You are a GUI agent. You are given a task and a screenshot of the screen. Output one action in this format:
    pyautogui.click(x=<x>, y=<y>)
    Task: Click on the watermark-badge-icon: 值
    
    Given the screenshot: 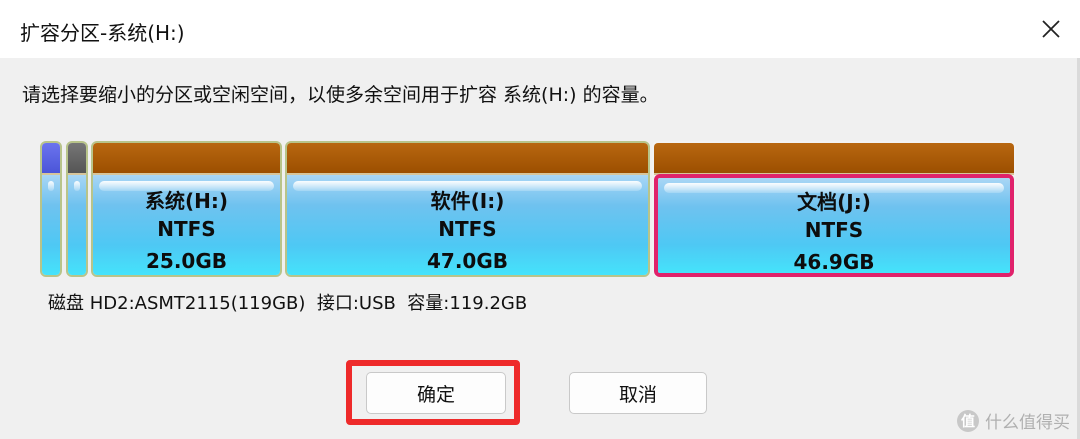 What is the action you would take?
    pyautogui.click(x=968, y=420)
    